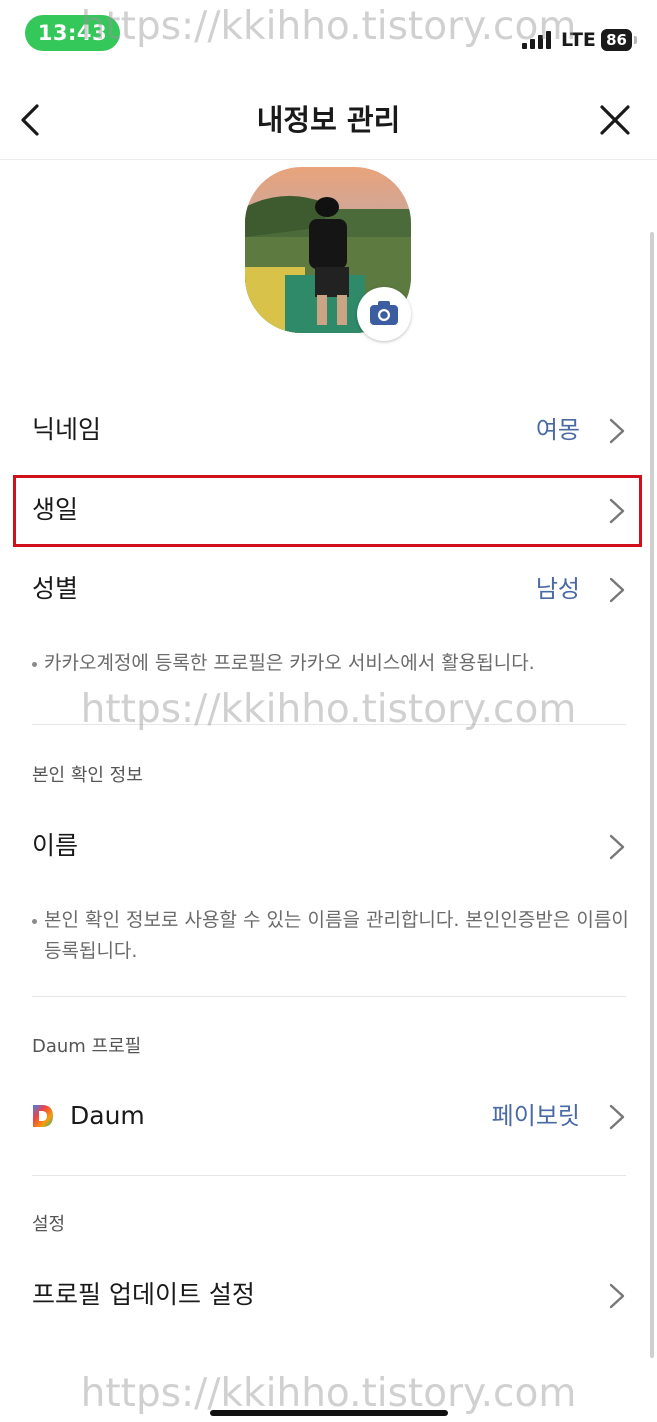  I want to click on signal-icon, so click(536, 40).